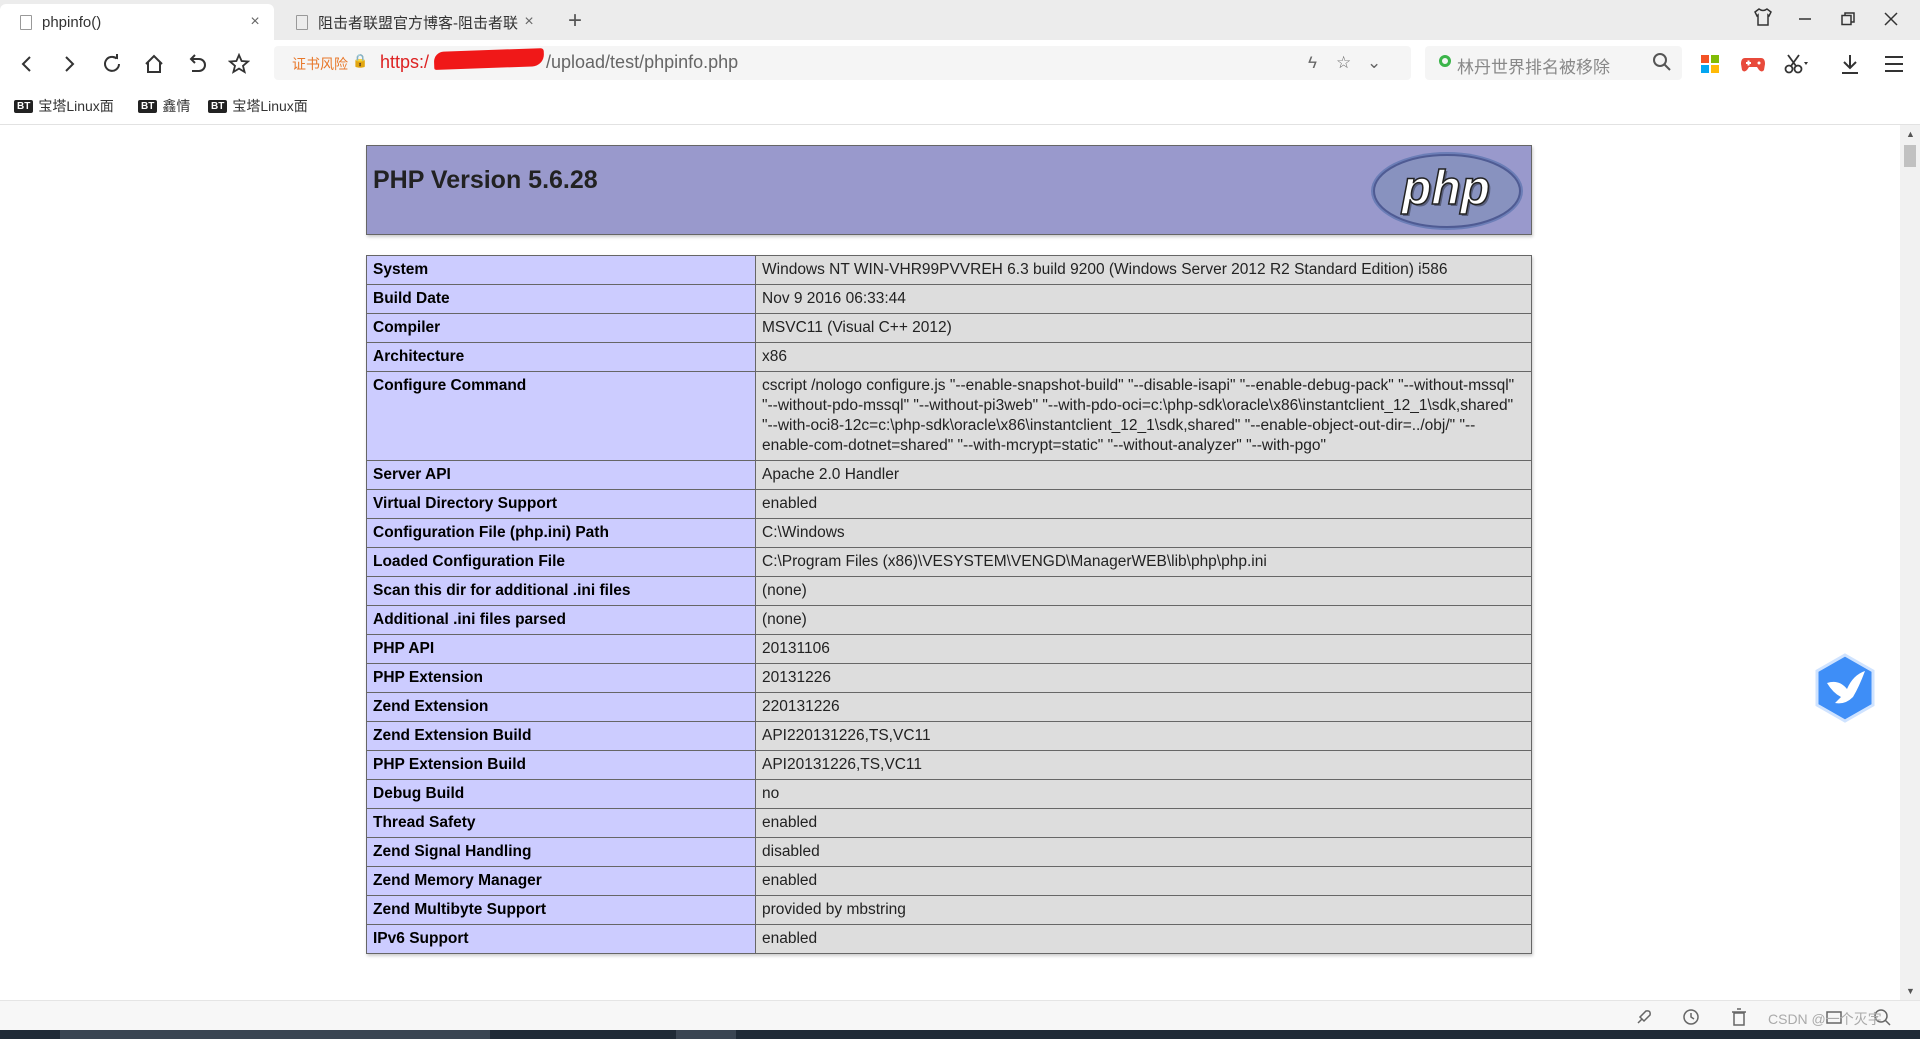 The width and height of the screenshot is (1920, 1039). I want to click on info-value: Nov 9 2016 06:33:44, so click(1143, 299).